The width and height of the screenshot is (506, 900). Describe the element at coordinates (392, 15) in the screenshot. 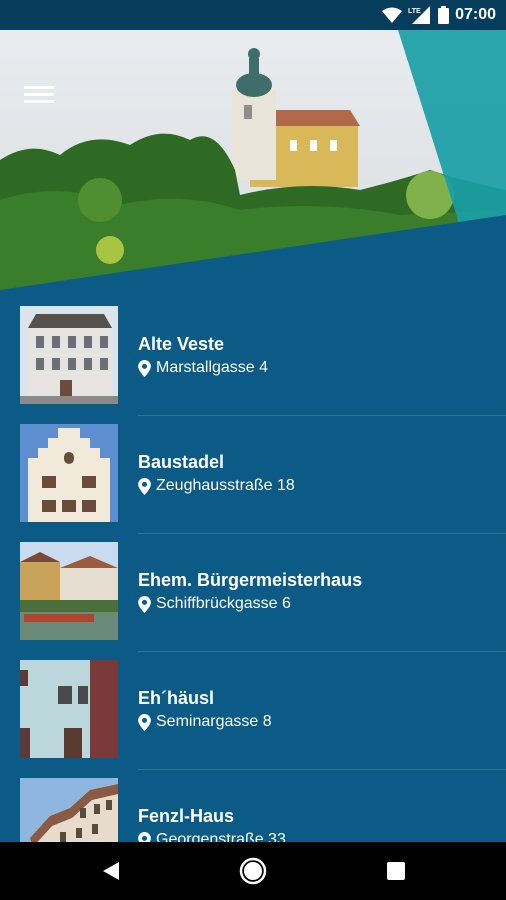

I see `wifi-icon` at that location.